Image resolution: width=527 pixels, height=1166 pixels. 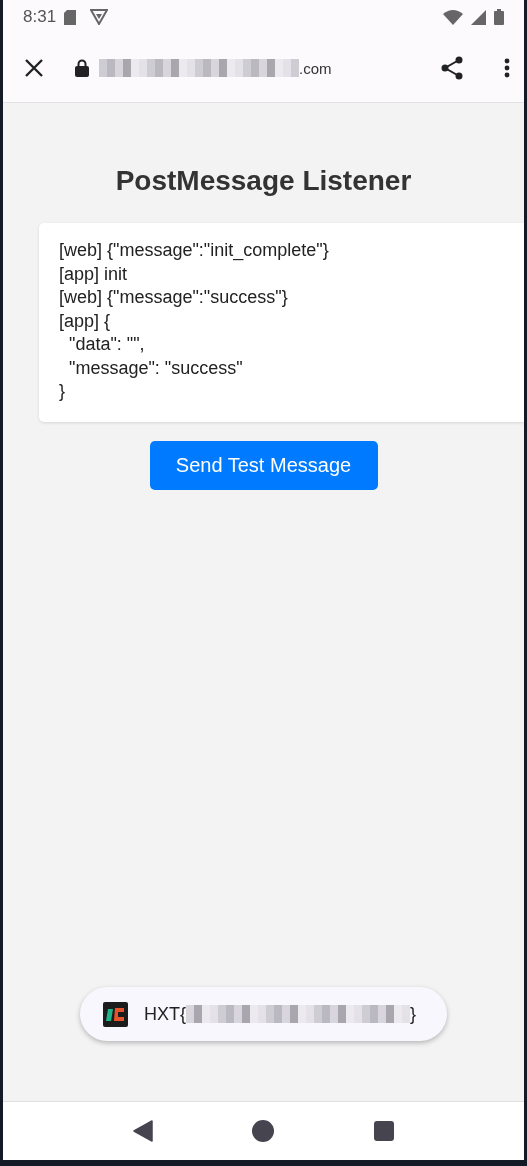 What do you see at coordinates (384, 1131) in the screenshot?
I see `recents-icon` at bounding box center [384, 1131].